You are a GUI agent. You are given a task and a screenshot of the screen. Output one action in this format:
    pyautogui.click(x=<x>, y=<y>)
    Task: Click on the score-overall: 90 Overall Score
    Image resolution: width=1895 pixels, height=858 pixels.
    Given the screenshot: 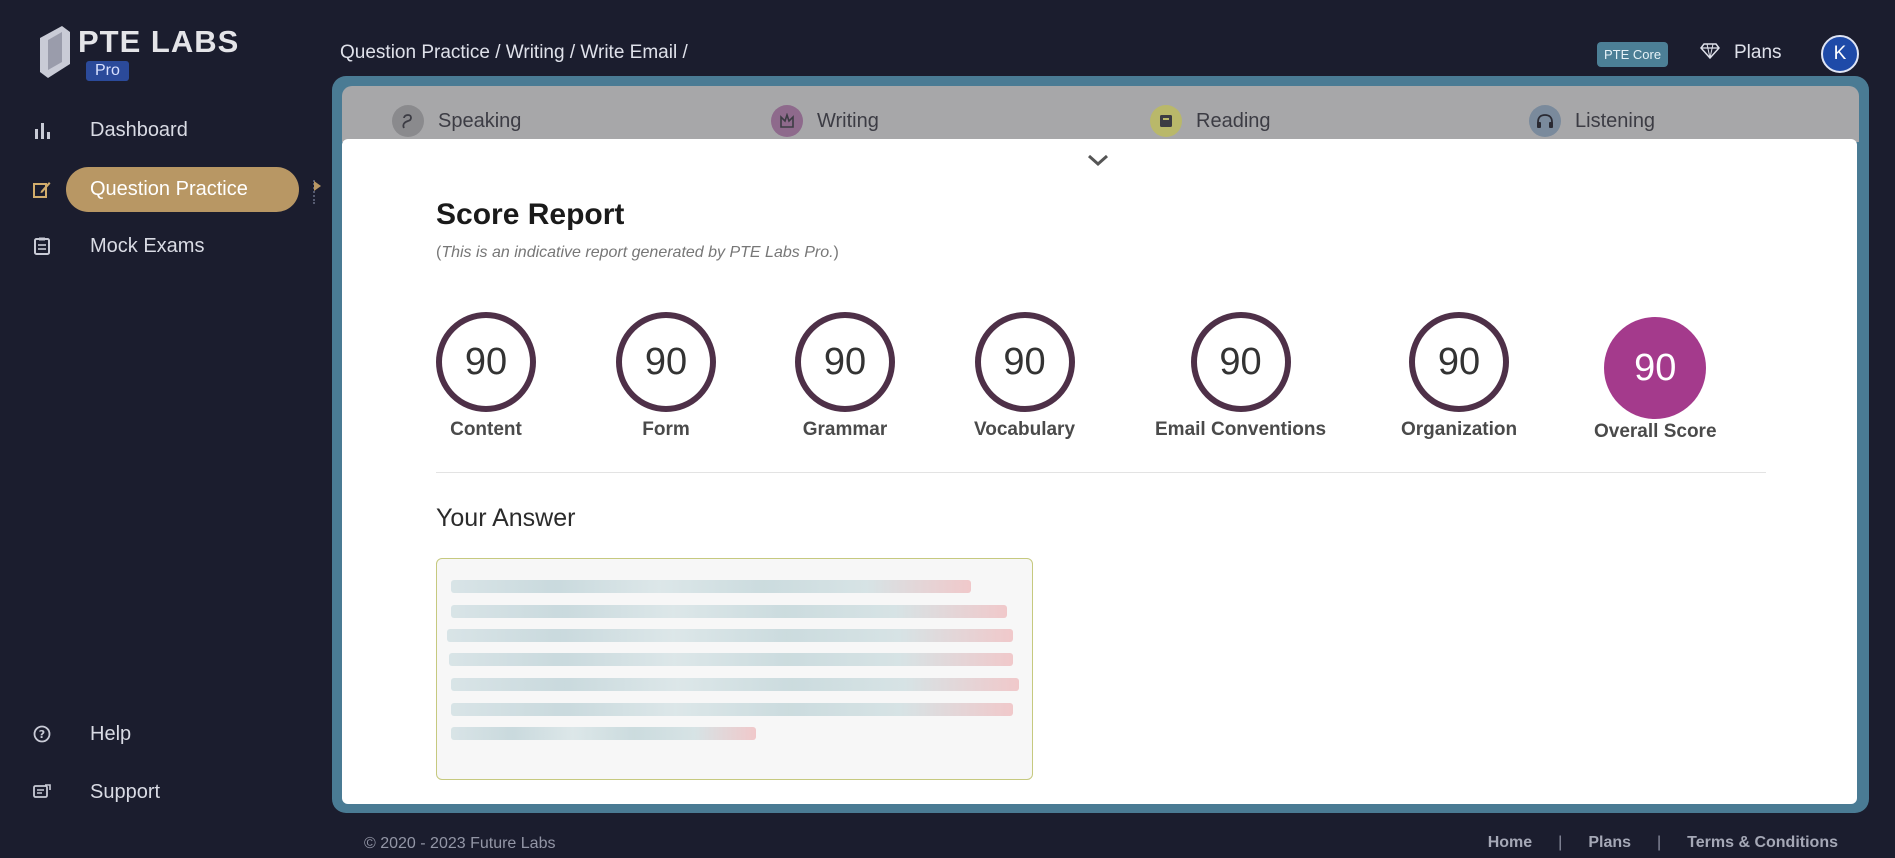 What is the action you would take?
    pyautogui.click(x=1655, y=377)
    